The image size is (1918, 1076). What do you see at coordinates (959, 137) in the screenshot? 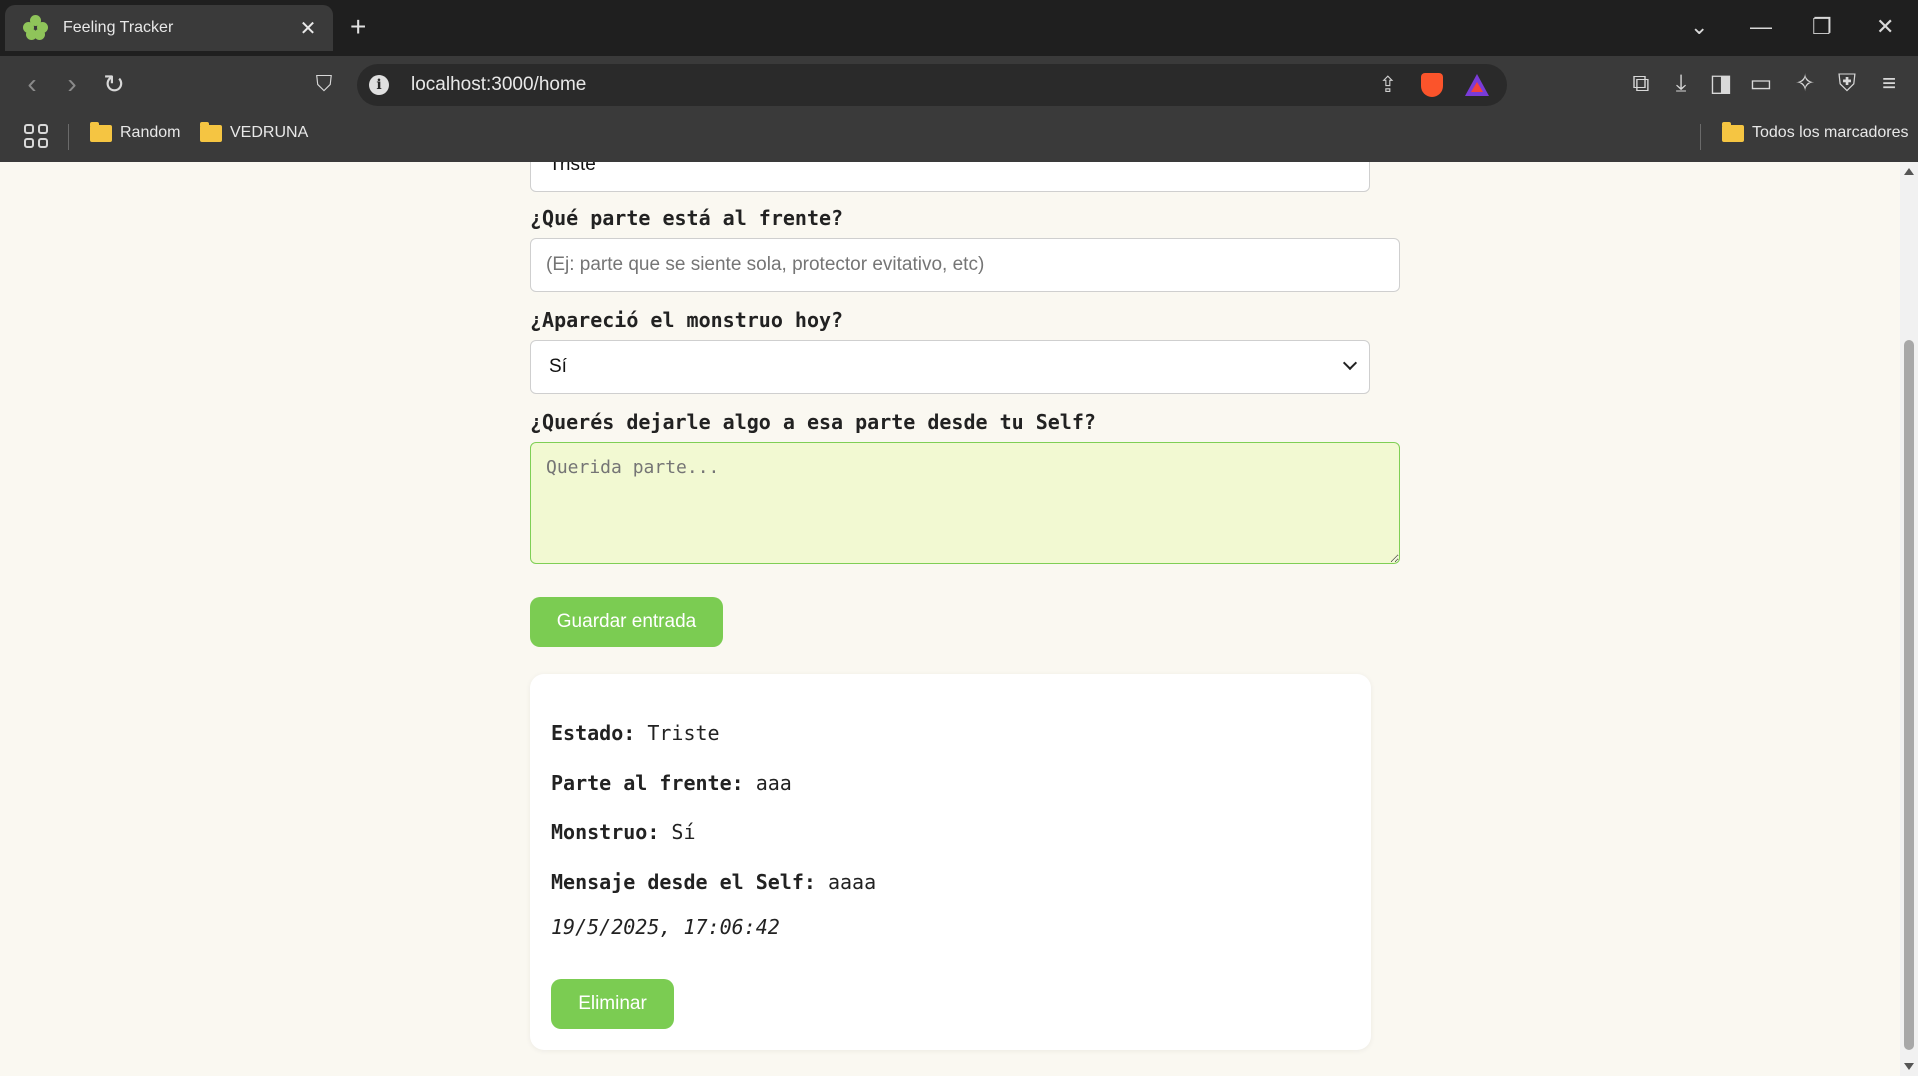
I see `bookmarks-bar: Random VEDRUNA Todos los marcadores` at bounding box center [959, 137].